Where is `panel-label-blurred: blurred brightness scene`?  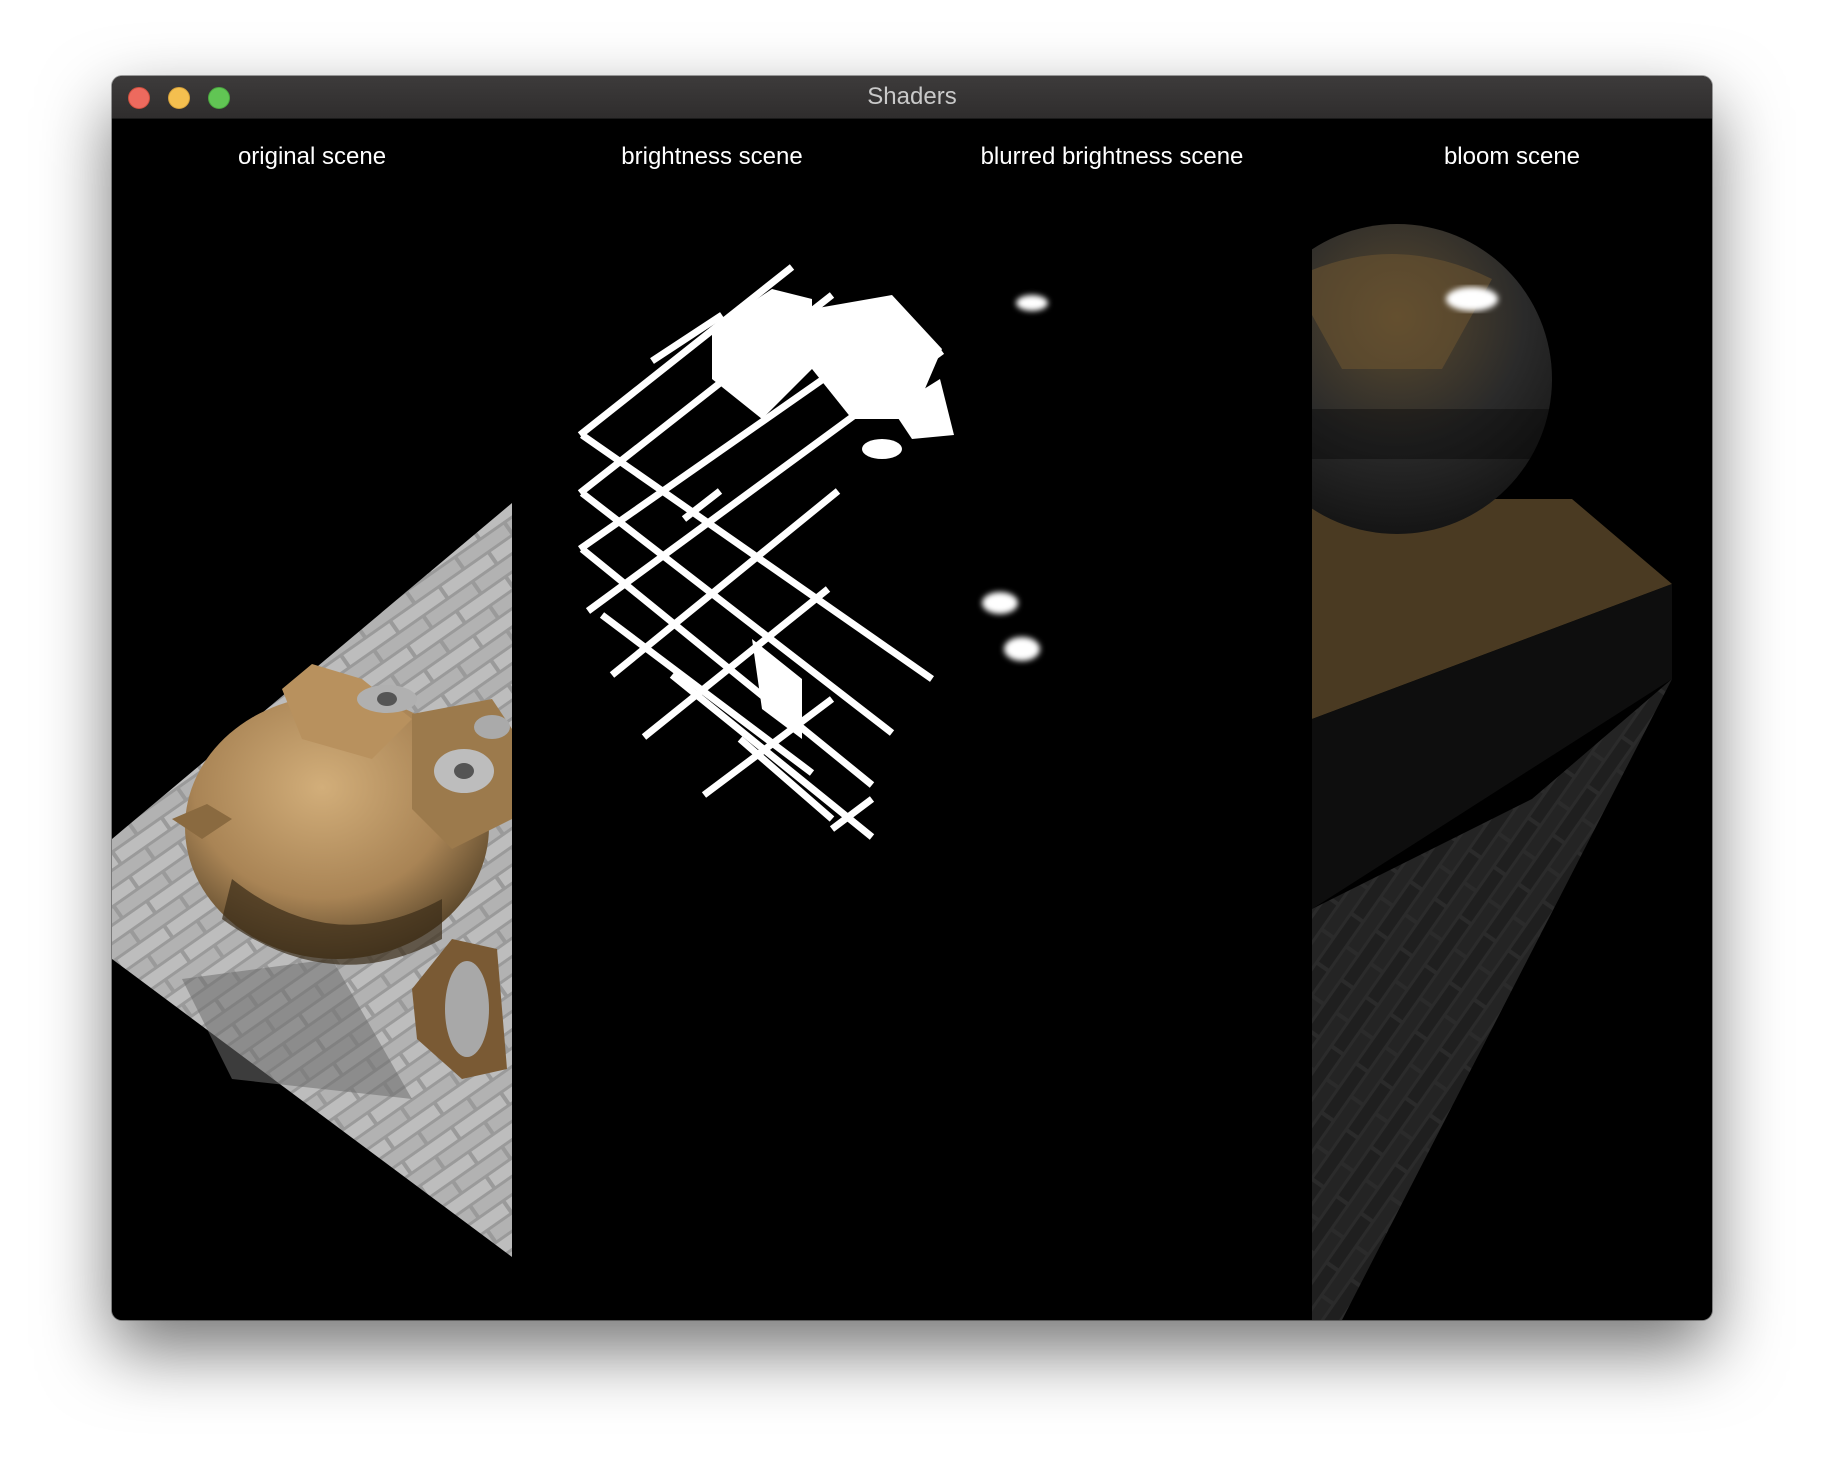
panel-label-blurred: blurred brightness scene is located at coordinates (1112, 156).